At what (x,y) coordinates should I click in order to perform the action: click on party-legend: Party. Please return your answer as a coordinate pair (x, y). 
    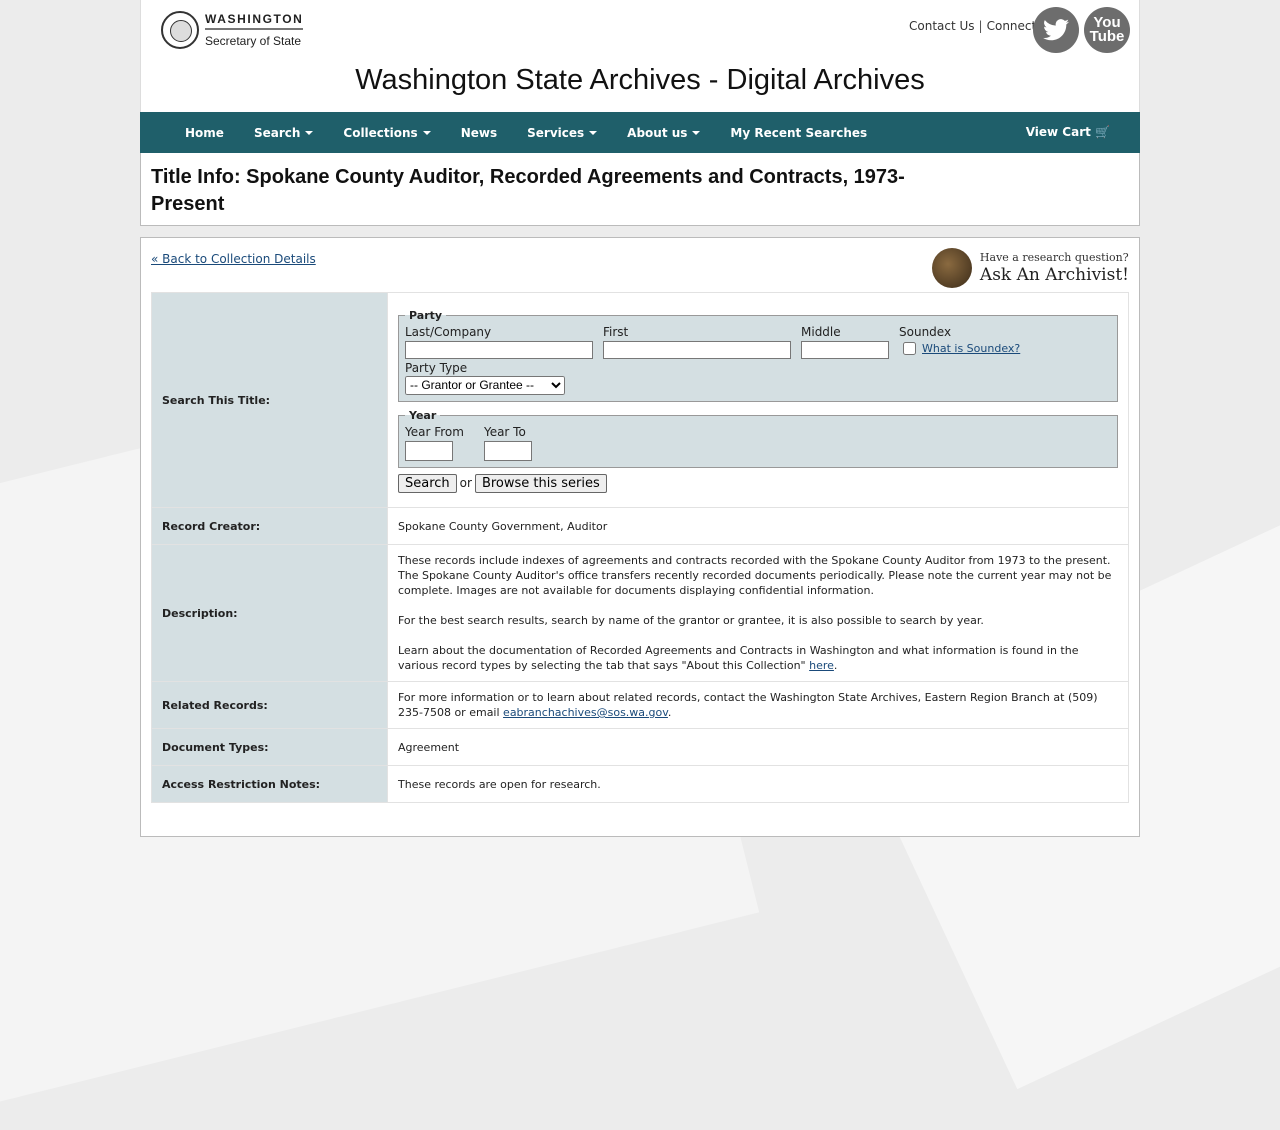
    Looking at the image, I should click on (426, 315).